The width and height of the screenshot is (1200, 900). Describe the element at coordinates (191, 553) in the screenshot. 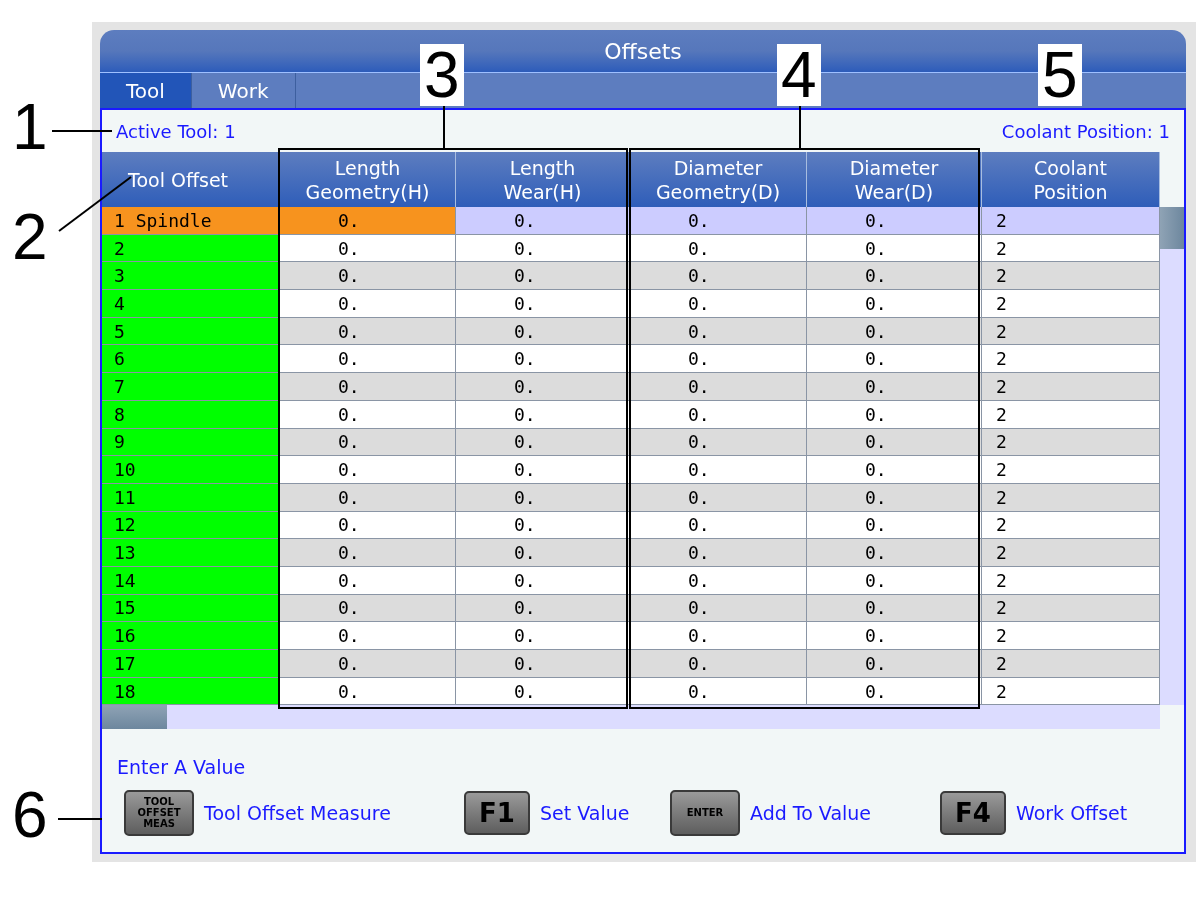

I see `offset-cell: 13` at that location.